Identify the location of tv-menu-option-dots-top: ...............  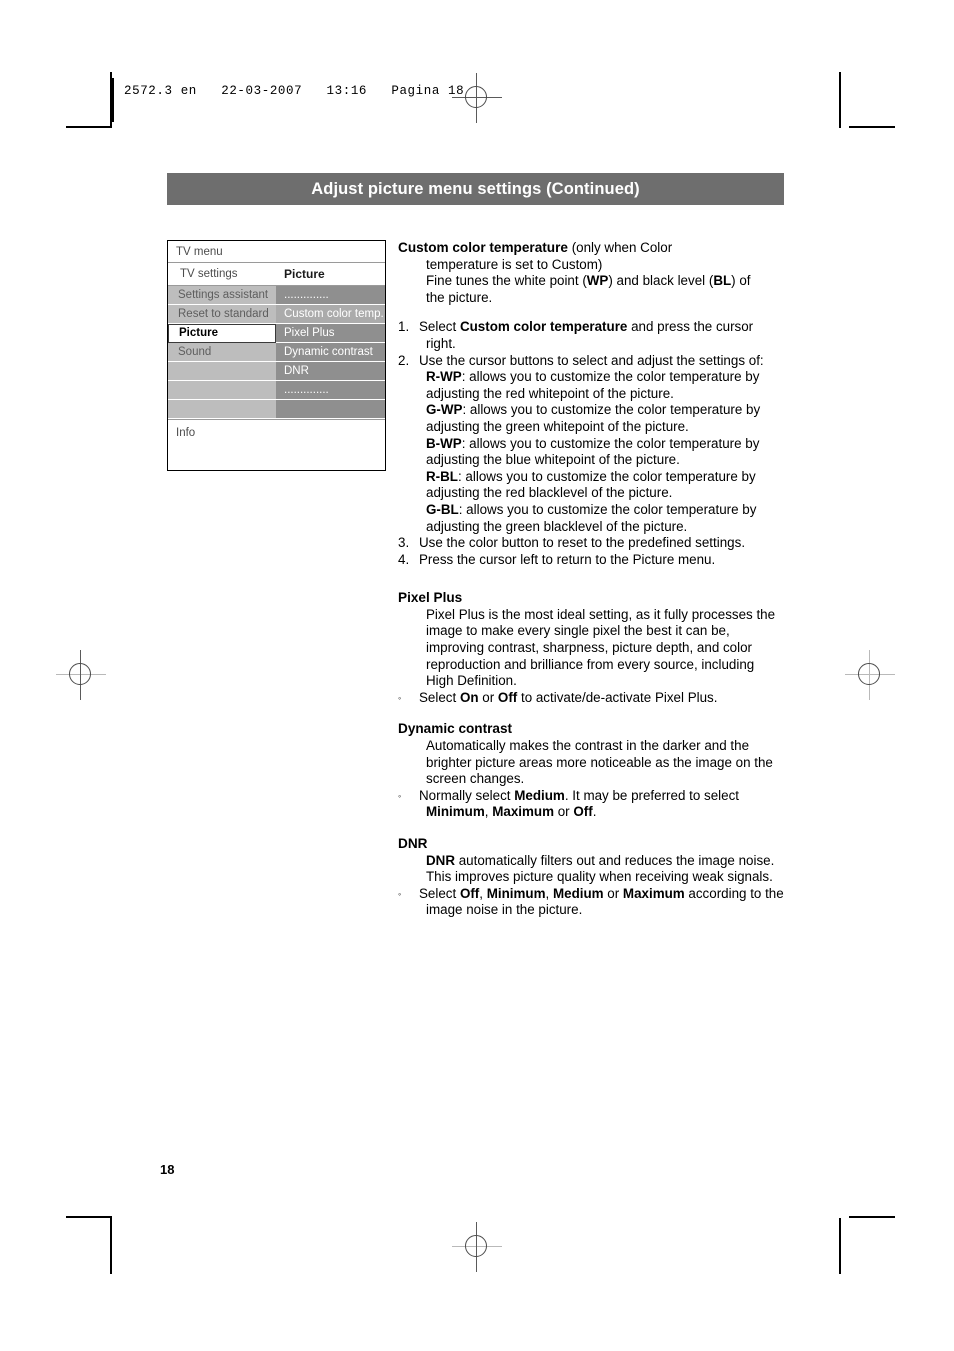
(330, 295).